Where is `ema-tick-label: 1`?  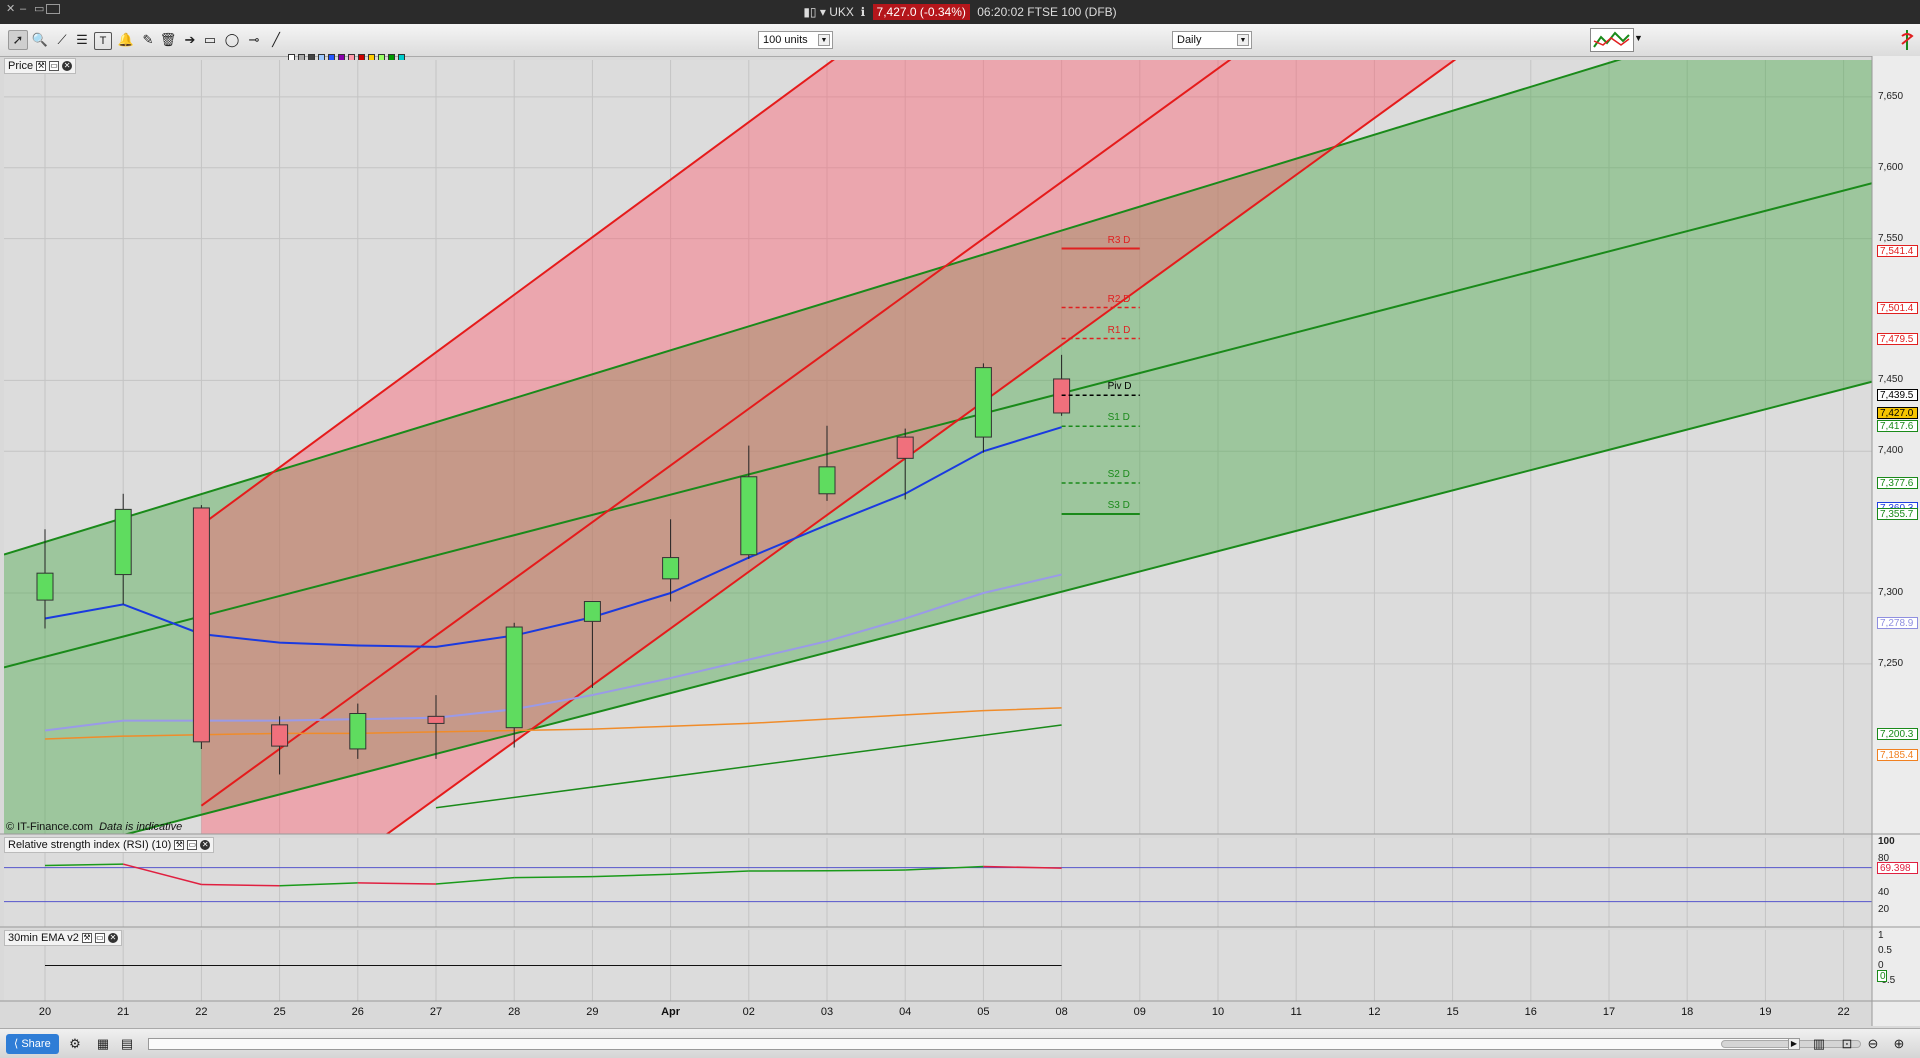 ema-tick-label: 1 is located at coordinates (1881, 935).